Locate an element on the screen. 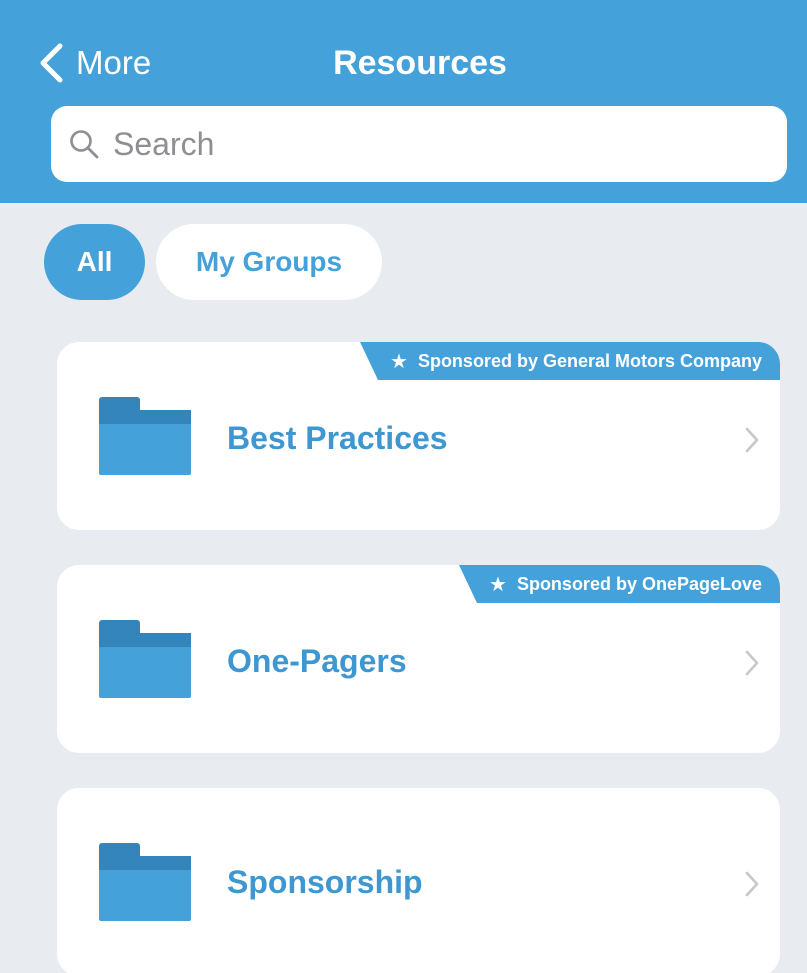  filter-my-groups-button: My Groups is located at coordinates (269, 262).